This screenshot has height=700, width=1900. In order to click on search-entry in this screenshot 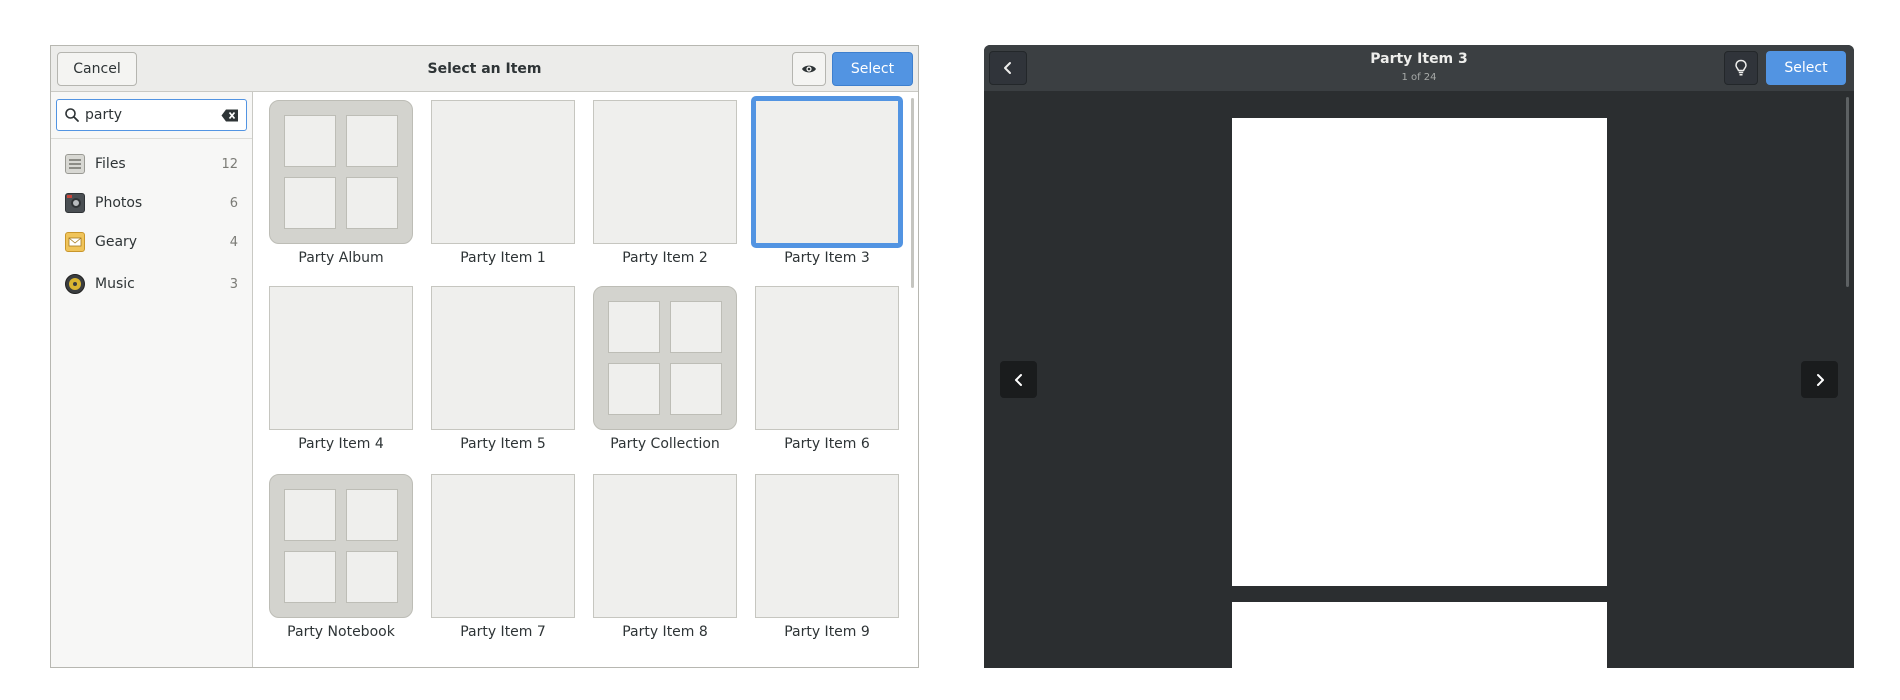, I will do `click(151, 115)`.